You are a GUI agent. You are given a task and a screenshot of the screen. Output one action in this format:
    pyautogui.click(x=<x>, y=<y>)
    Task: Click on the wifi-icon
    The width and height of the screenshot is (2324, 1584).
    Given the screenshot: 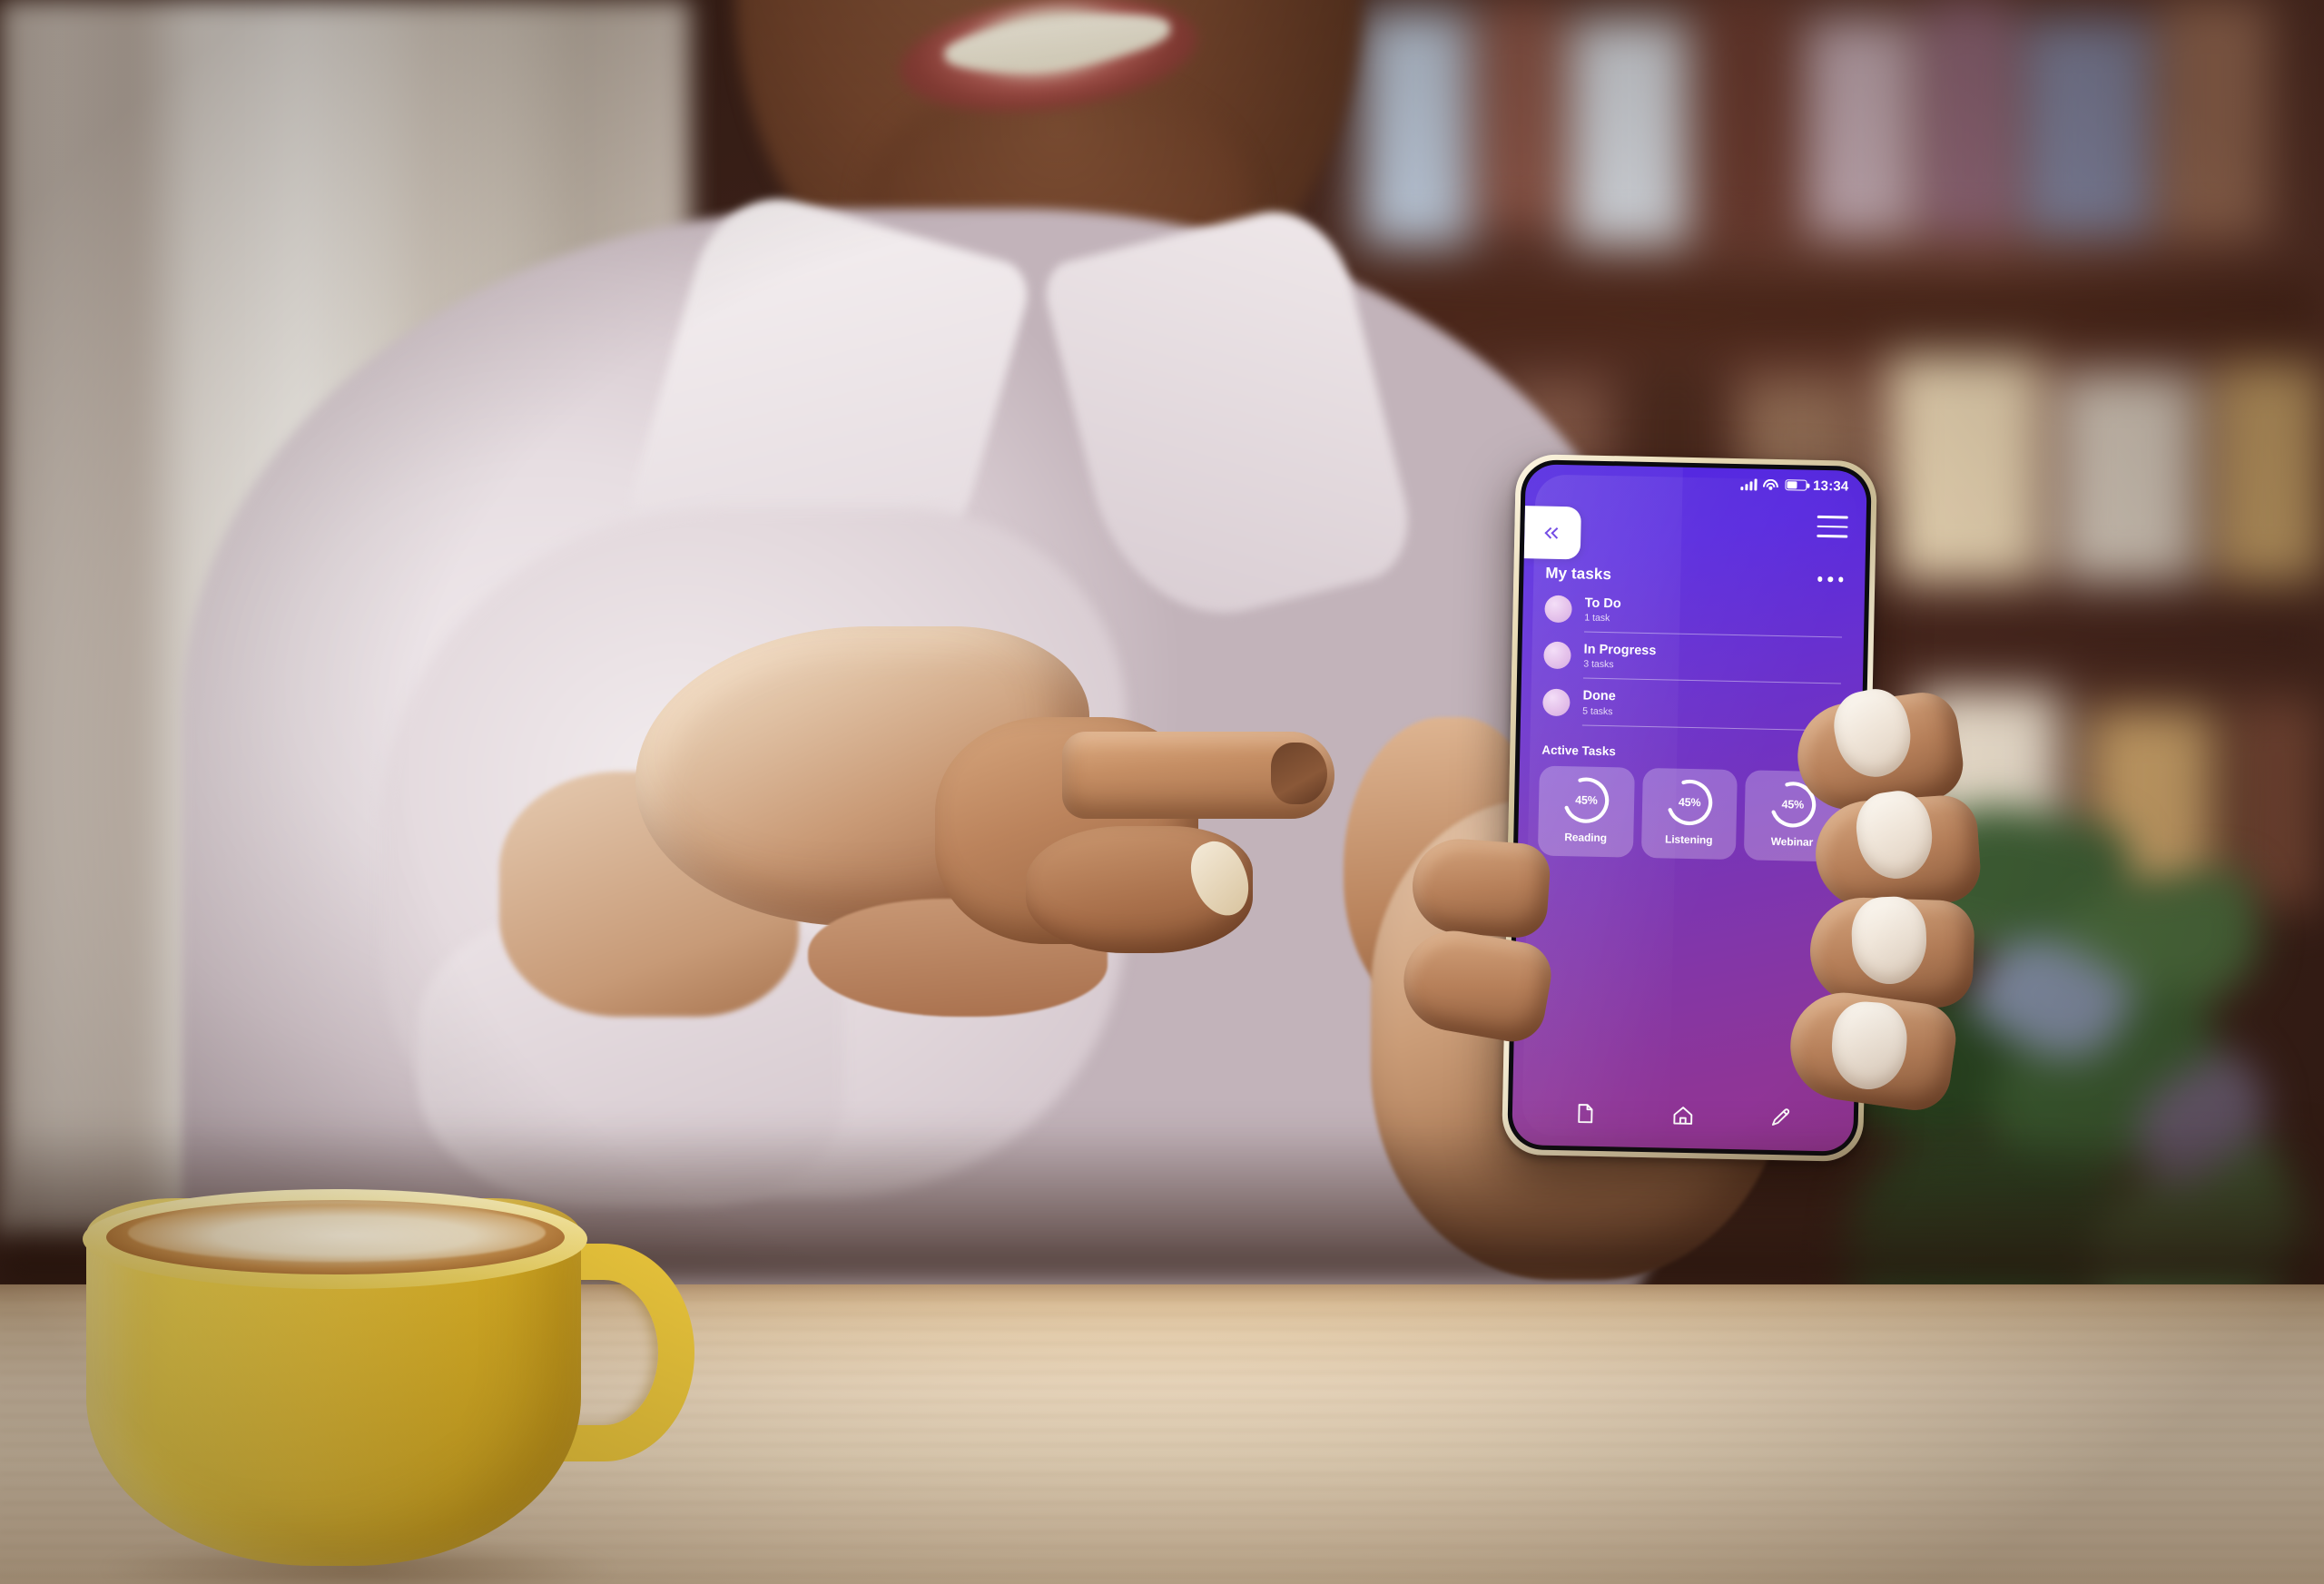 What is the action you would take?
    pyautogui.click(x=1771, y=484)
    